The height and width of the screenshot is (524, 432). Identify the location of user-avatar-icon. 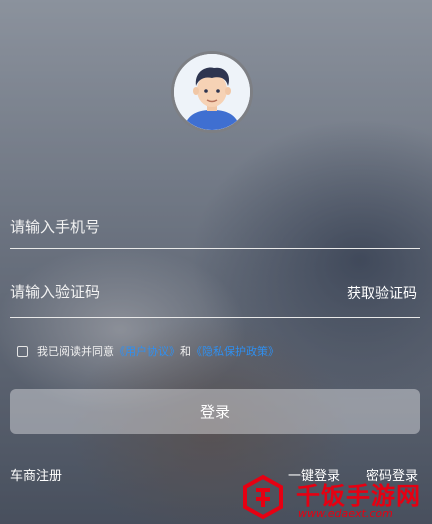
(212, 92).